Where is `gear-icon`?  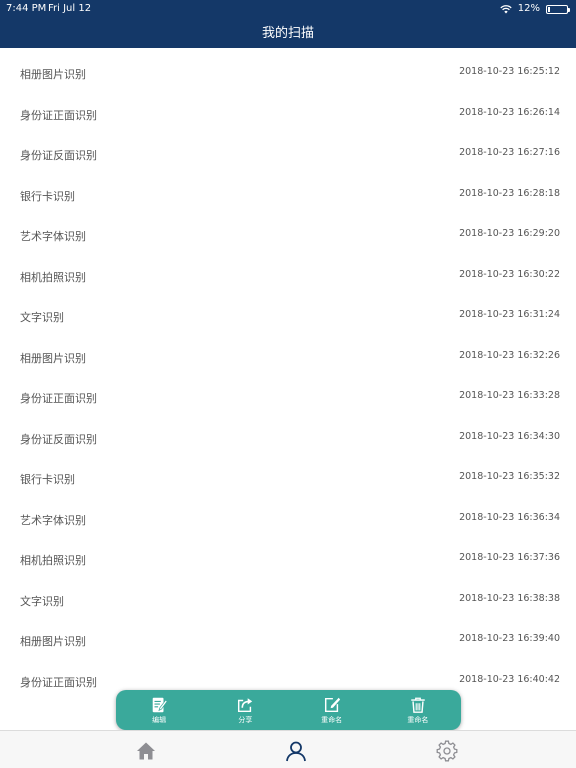 gear-icon is located at coordinates (447, 751).